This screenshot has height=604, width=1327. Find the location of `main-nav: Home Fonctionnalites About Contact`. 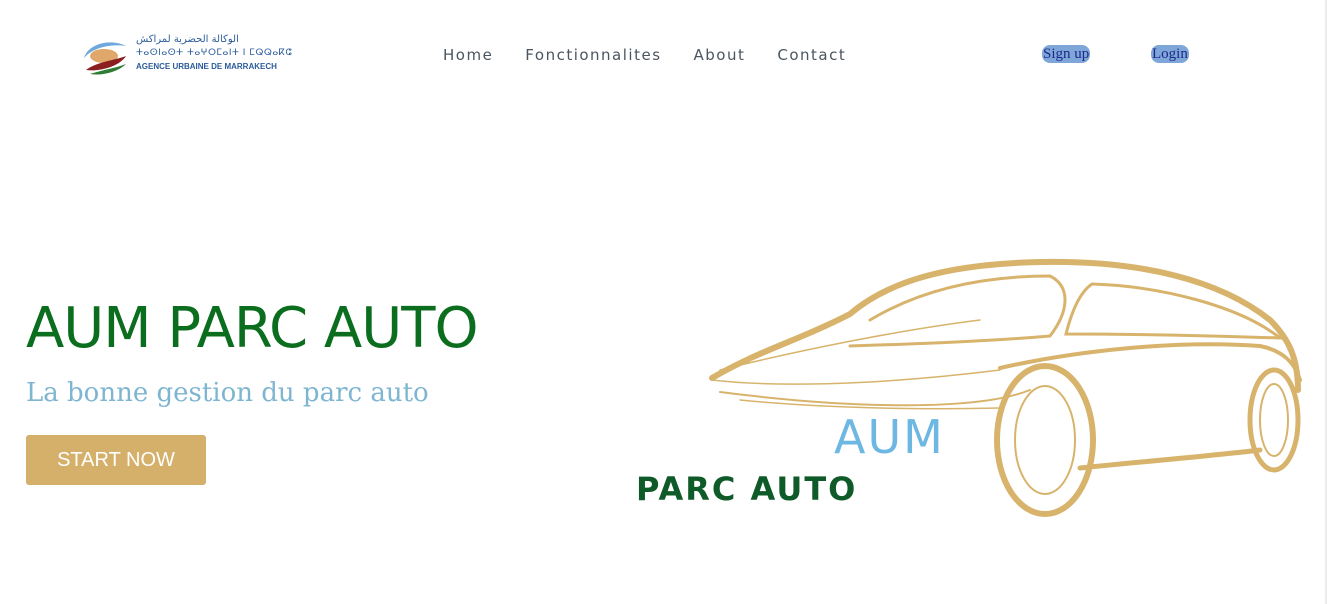

main-nav: Home Fonctionnalites About Contact is located at coordinates (660, 55).